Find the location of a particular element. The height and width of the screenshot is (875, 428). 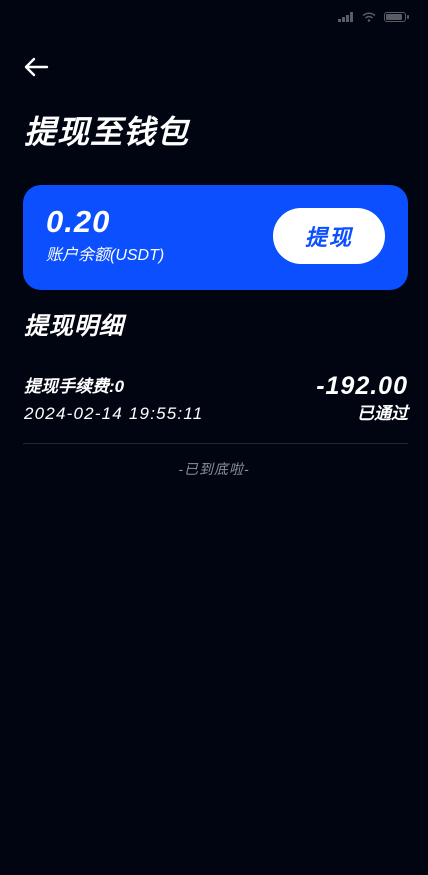

divider is located at coordinates (215, 443).